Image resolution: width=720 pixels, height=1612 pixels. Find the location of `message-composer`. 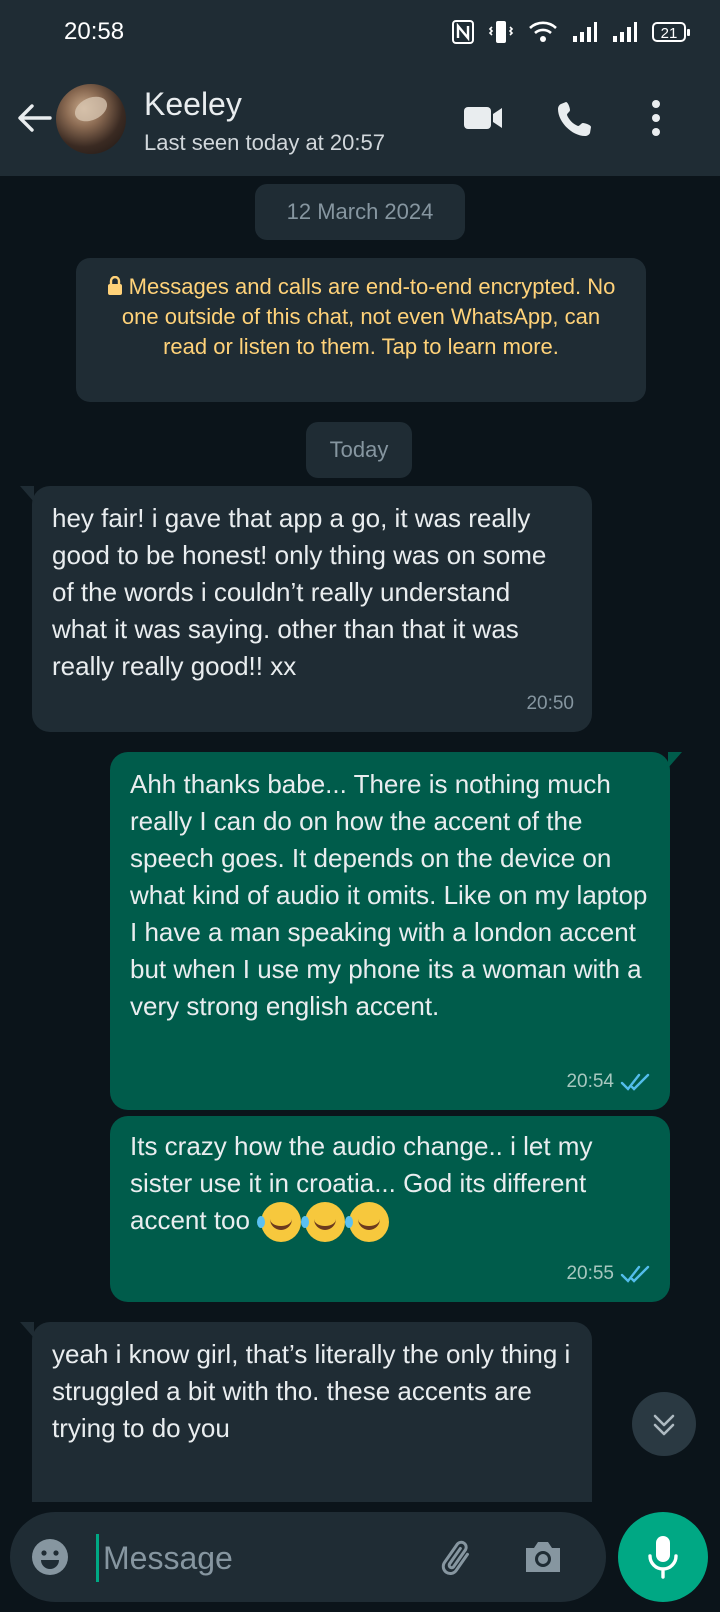

message-composer is located at coordinates (308, 1557).